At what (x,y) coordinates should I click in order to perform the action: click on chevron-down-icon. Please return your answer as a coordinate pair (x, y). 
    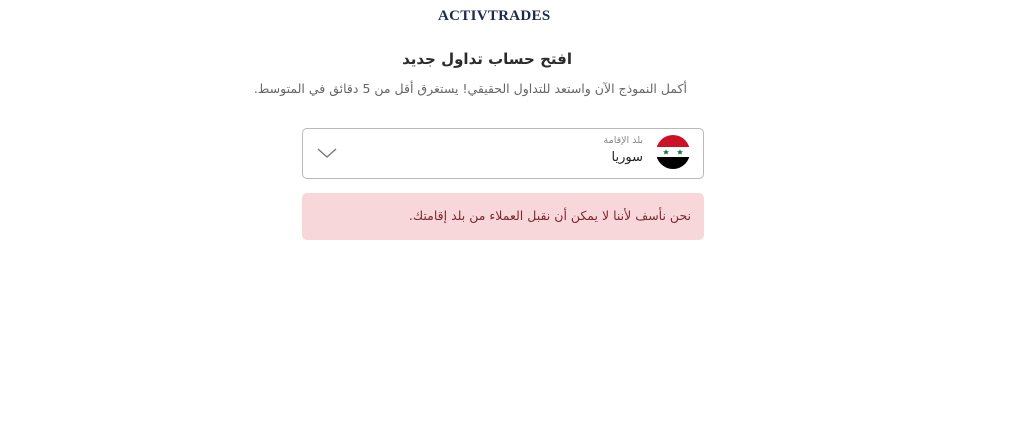
    Looking at the image, I should click on (327, 152).